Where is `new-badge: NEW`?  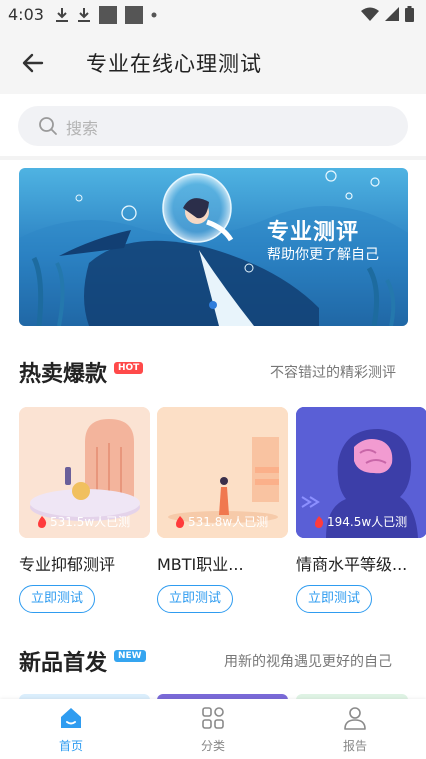 new-badge: NEW is located at coordinates (130, 656).